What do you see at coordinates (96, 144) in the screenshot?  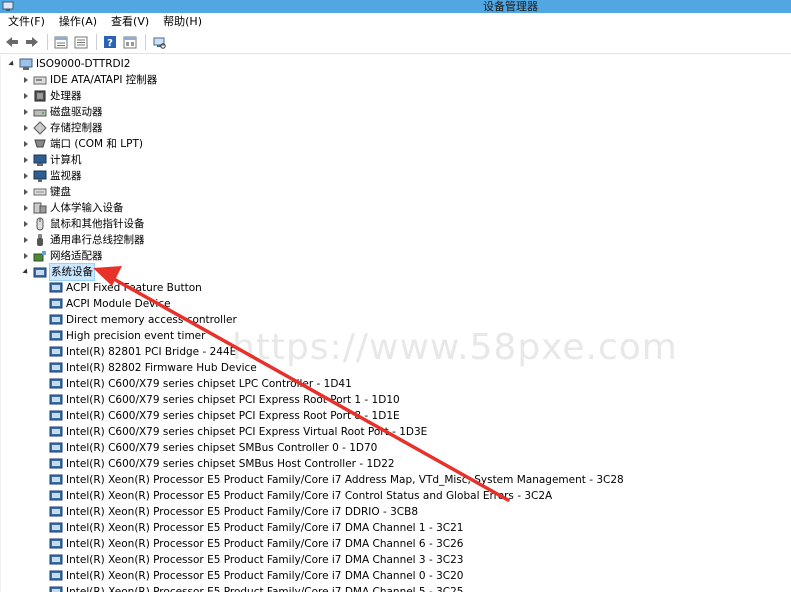 I see `category-label: 端口 (COM 和 LPT)` at bounding box center [96, 144].